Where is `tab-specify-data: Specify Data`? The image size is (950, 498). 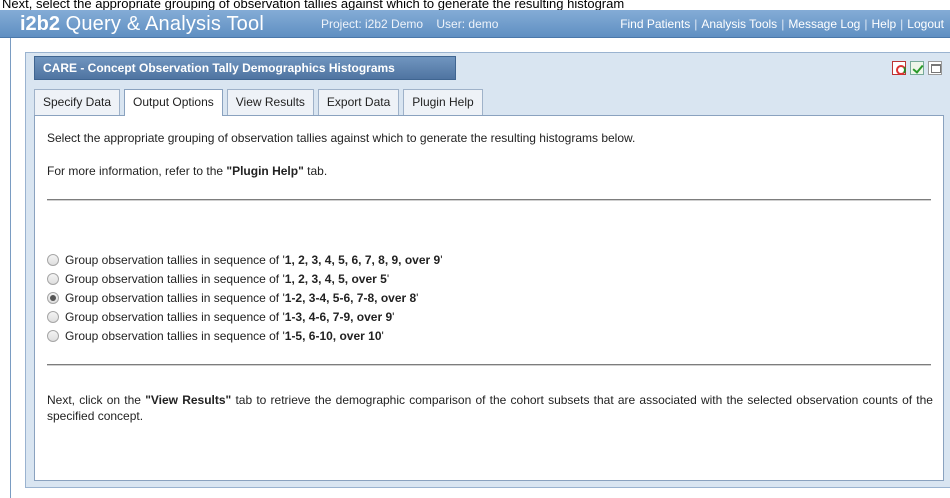
tab-specify-data: Specify Data is located at coordinates (77, 102).